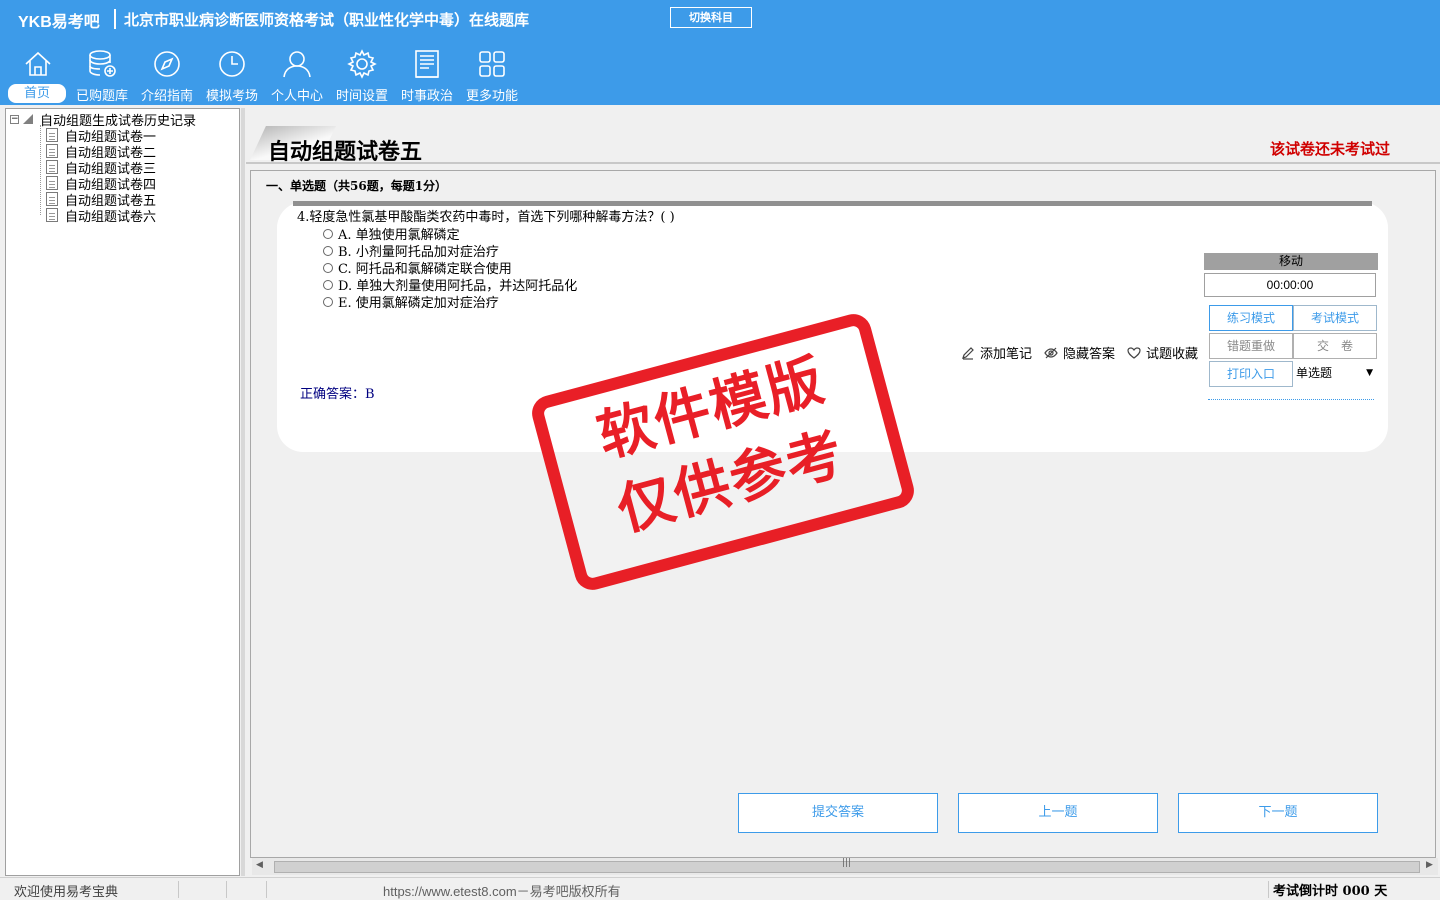  I want to click on nav-mock-exam: 模拟考场, so click(232, 74).